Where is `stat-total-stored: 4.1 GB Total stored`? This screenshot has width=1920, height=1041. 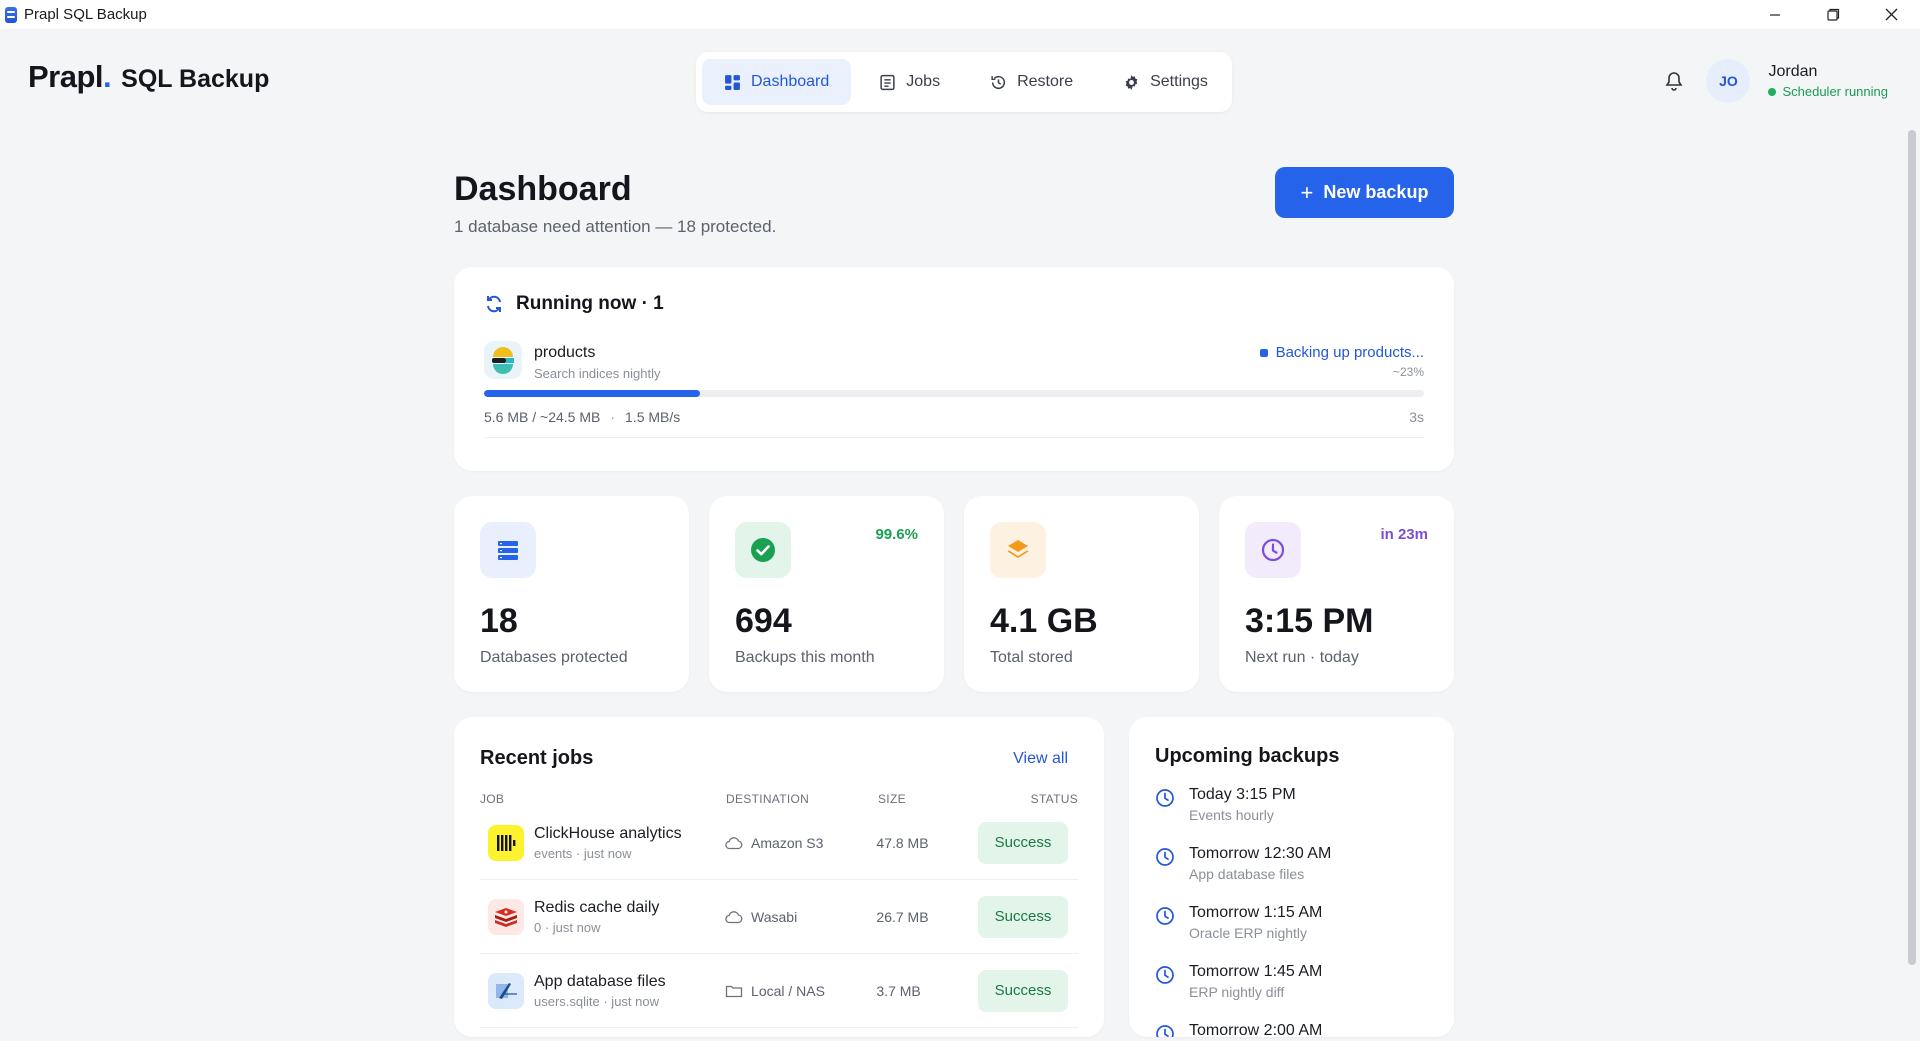
stat-total-stored: 4.1 GB Total stored is located at coordinates (1081, 594).